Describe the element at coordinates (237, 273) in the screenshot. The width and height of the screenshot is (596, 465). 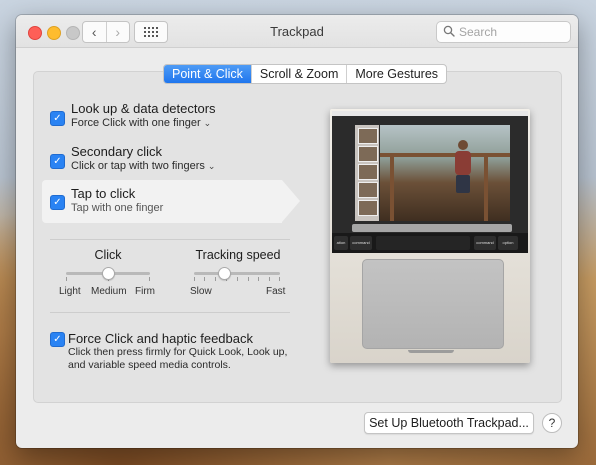
I see `tracking-slider-track` at that location.